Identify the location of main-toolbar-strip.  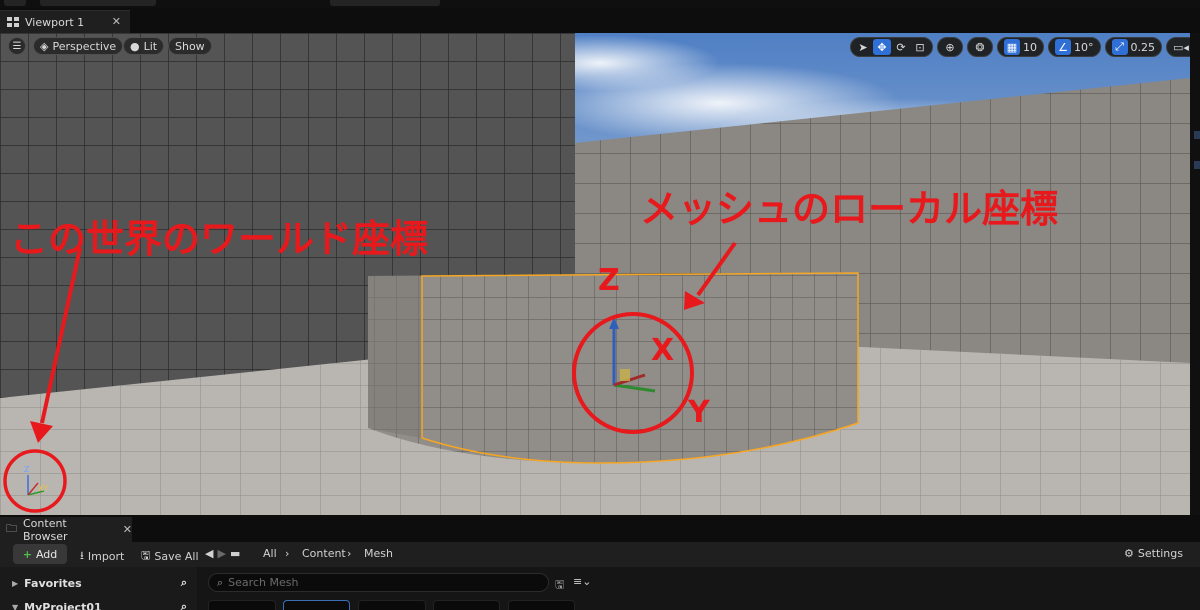
(600, 4).